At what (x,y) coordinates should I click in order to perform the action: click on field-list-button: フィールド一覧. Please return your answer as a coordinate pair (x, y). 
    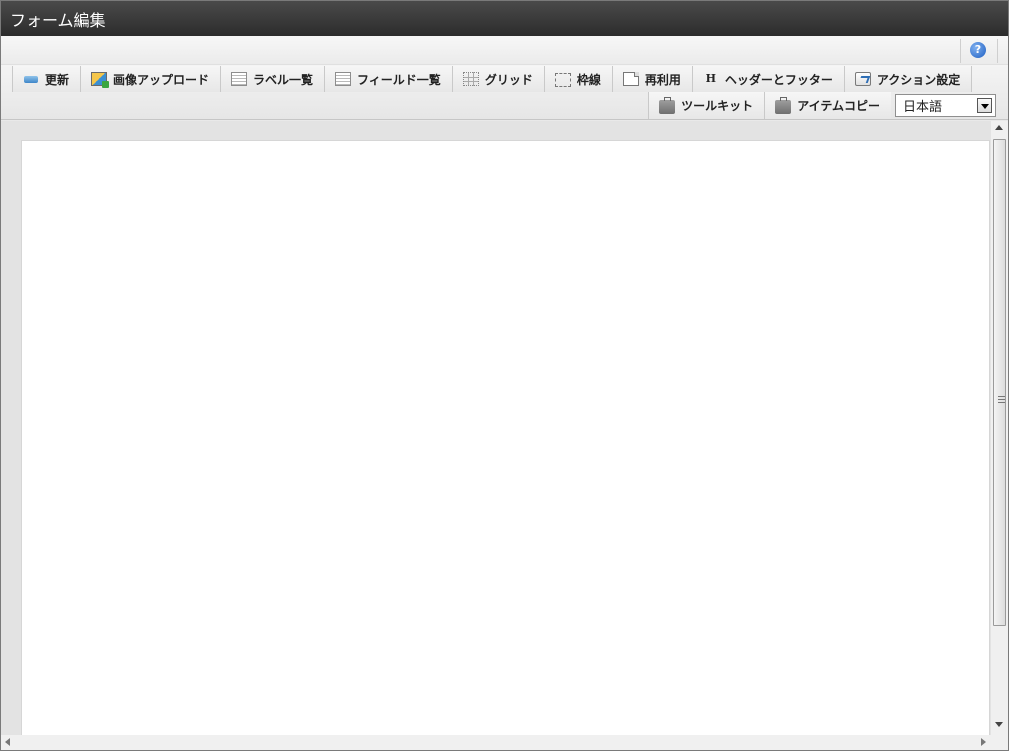
    Looking at the image, I should click on (388, 79).